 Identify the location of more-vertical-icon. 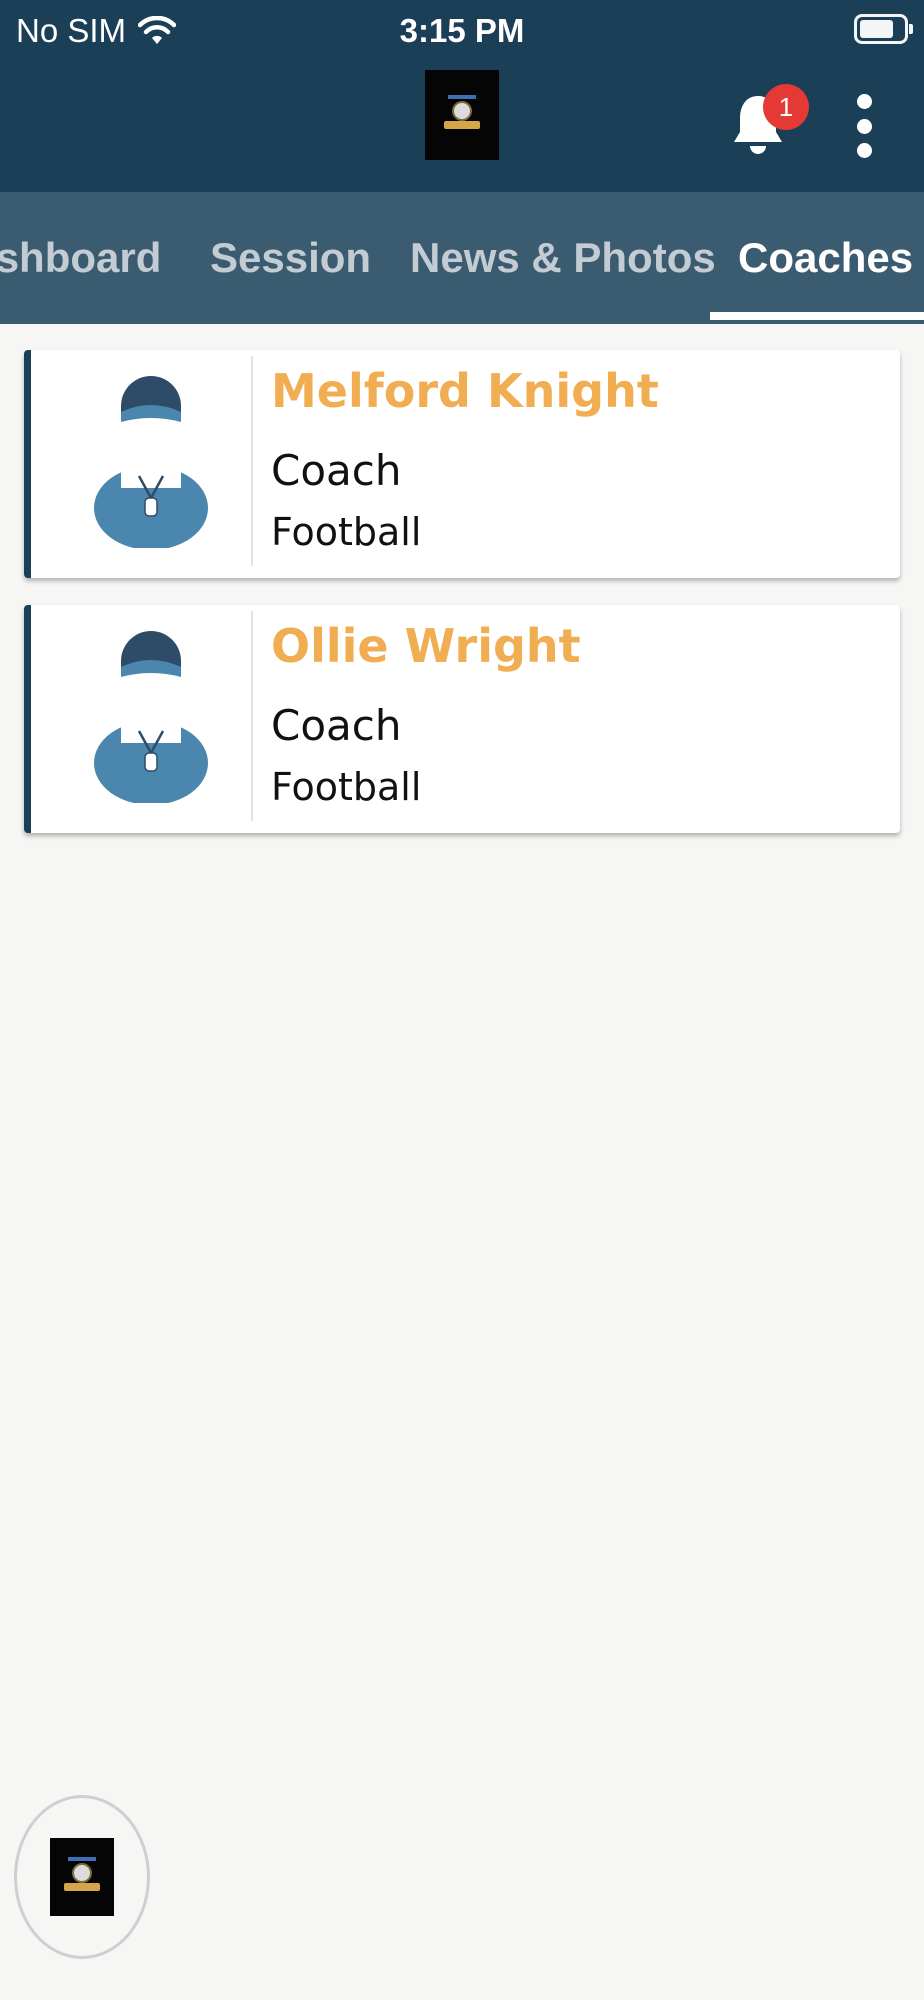
(864, 126).